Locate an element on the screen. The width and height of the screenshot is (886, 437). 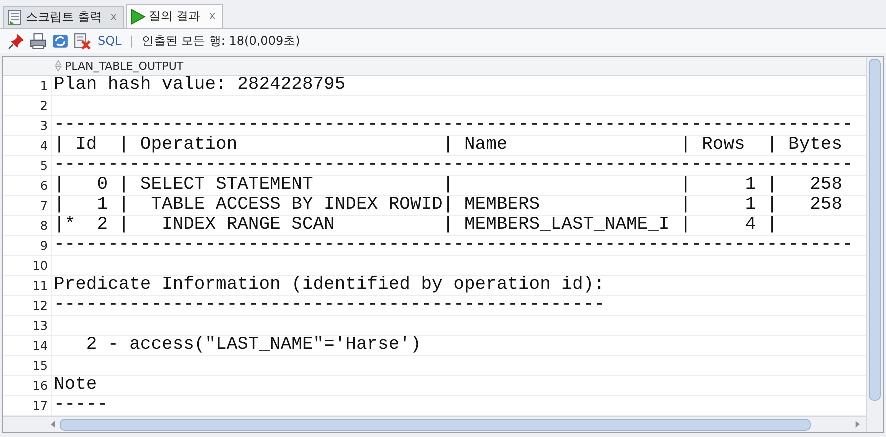
tab: 스크립트 출력 x is located at coordinates (63, 17).